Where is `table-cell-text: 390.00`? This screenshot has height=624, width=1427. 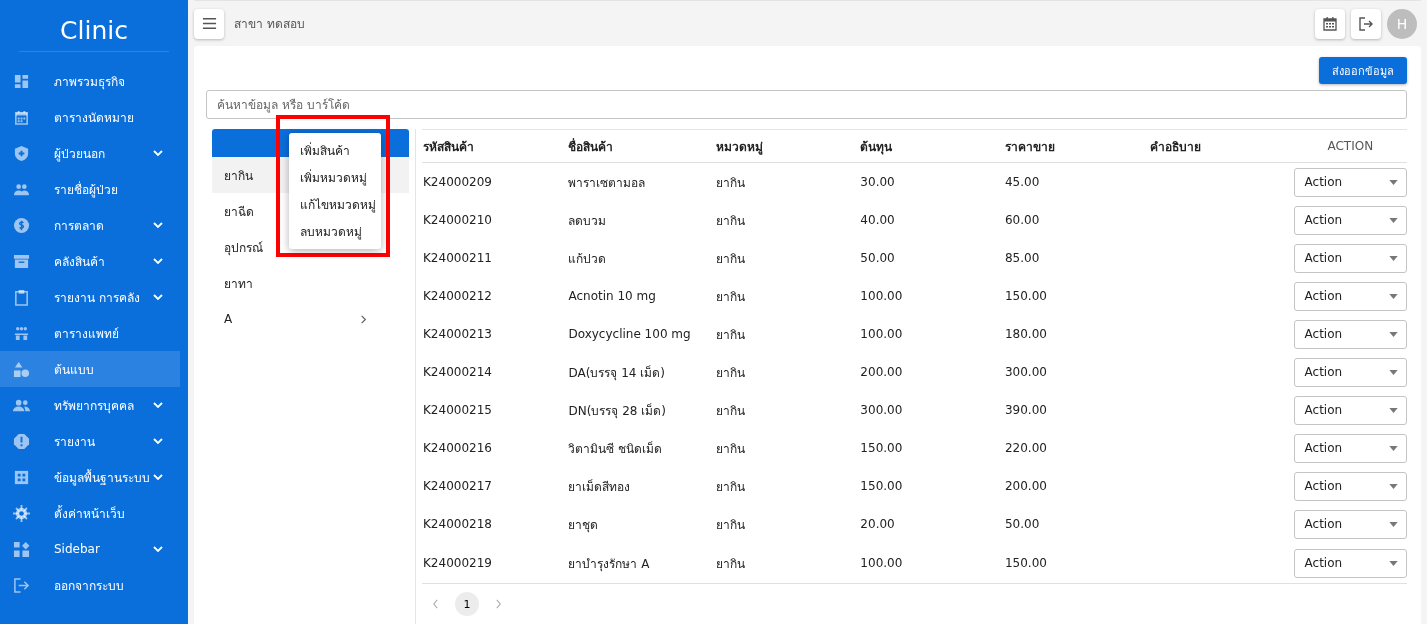 table-cell-text: 390.00 is located at coordinates (1025, 410).